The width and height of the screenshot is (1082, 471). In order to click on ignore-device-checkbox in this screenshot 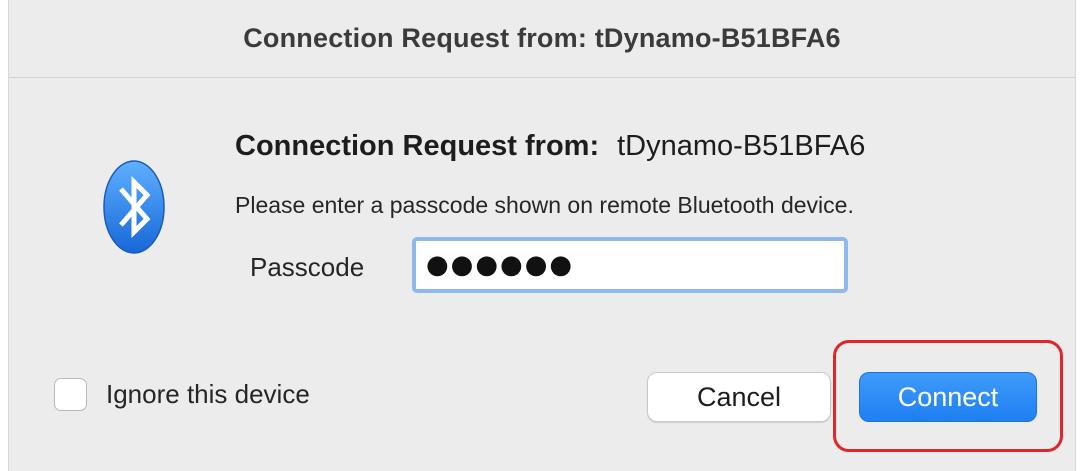, I will do `click(70, 394)`.